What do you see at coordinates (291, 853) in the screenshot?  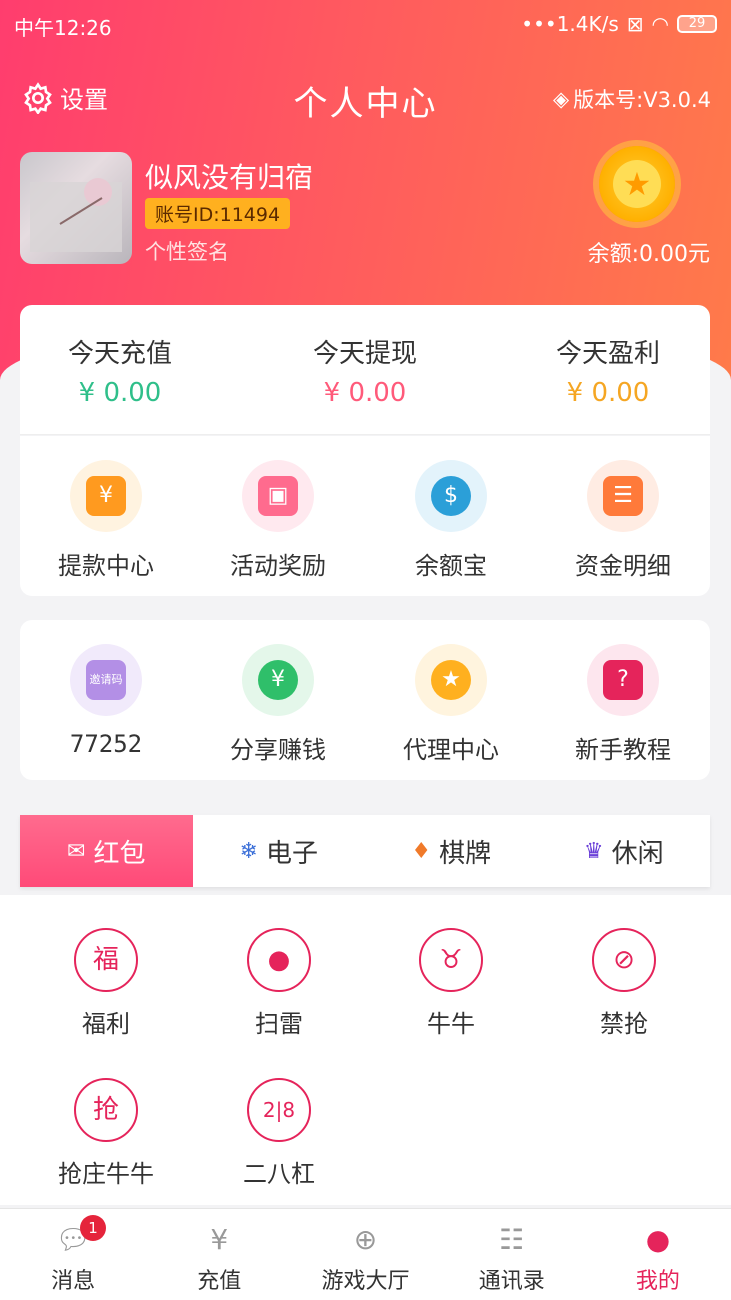 I see `tab-label: 电子` at bounding box center [291, 853].